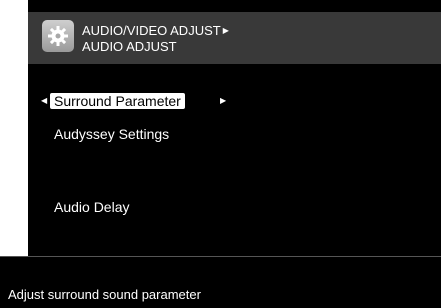  I want to click on breadcrumb-parent: AUDIO/VIDEO ADJUST ▶, so click(155, 30).